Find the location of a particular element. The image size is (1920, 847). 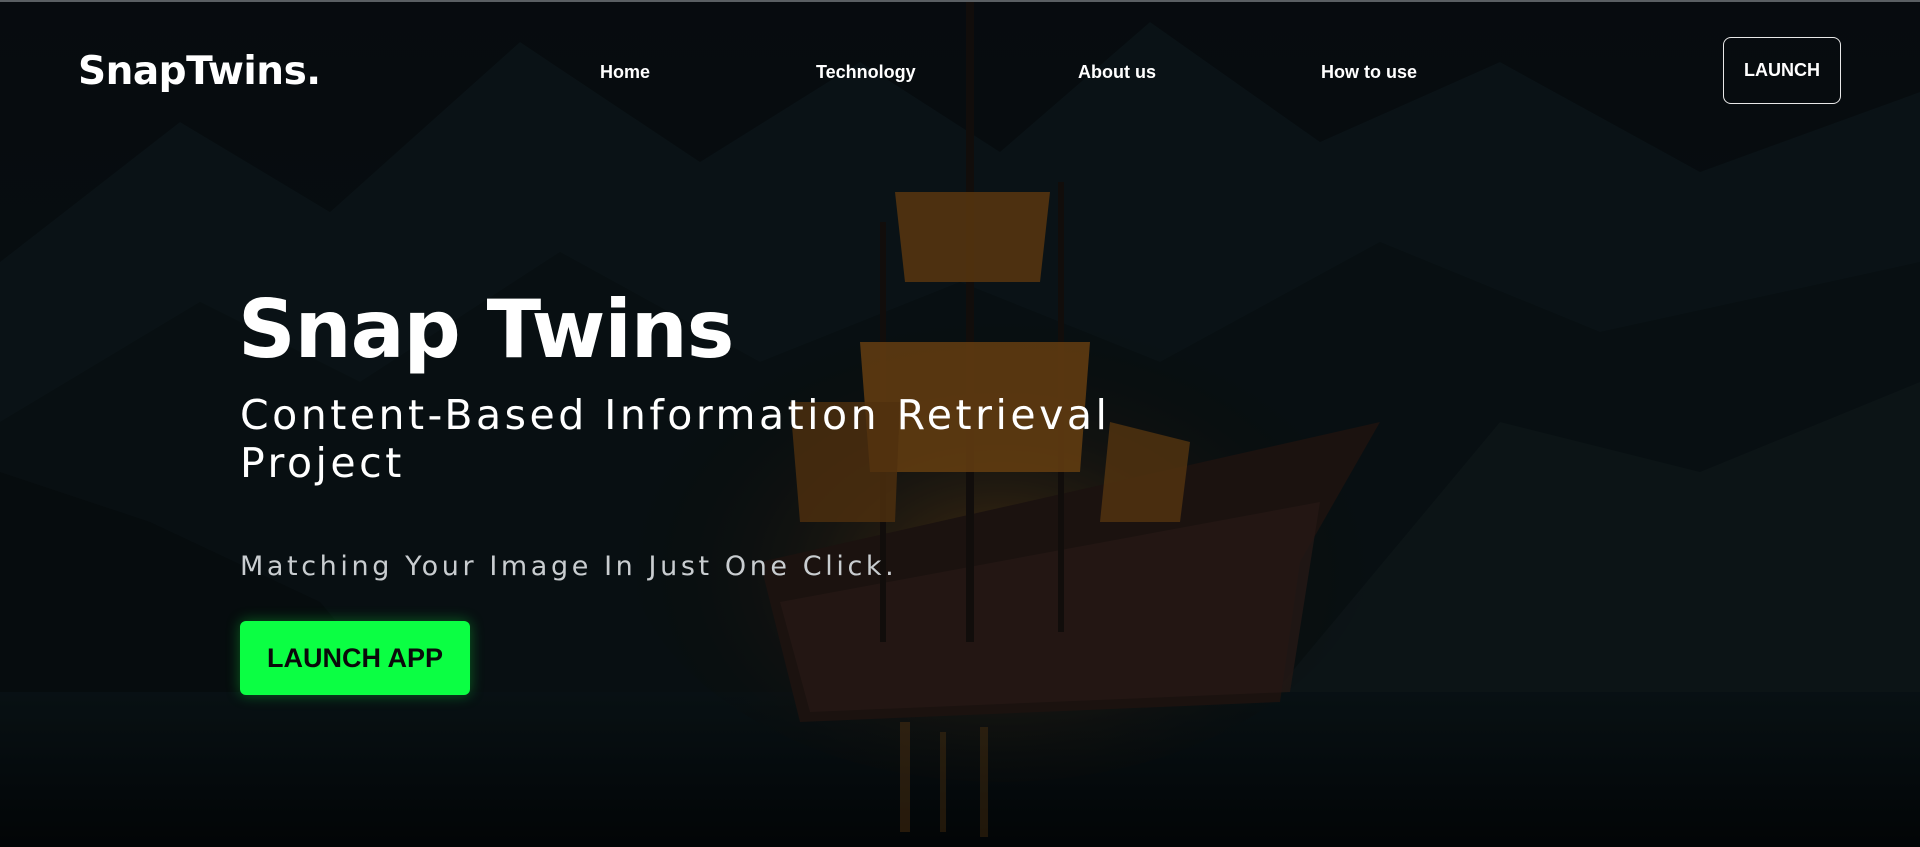

launch-app-button-label: LAUNCH APP is located at coordinates (354, 657).